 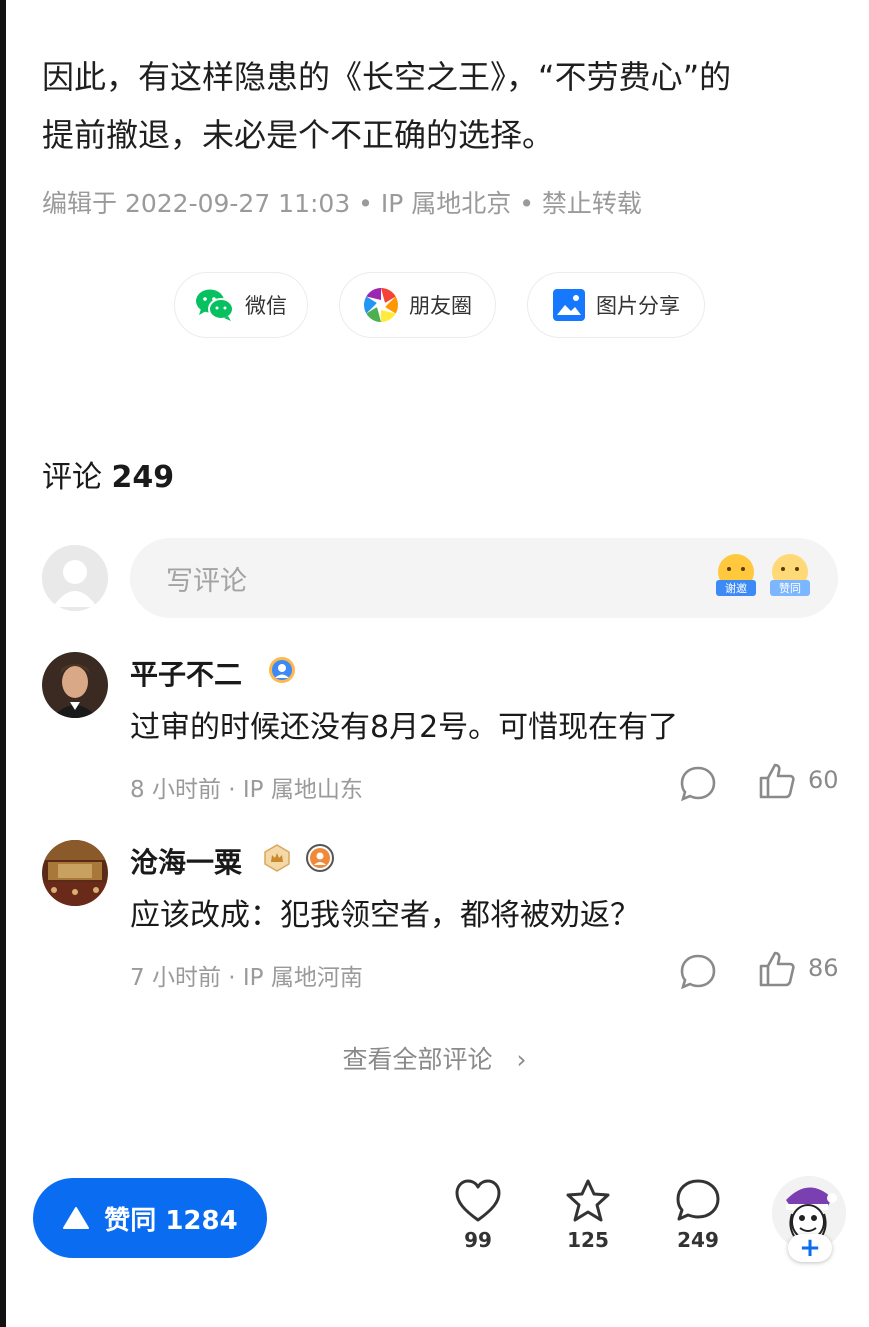 I want to click on favorite-toolbar-button: 125, so click(x=588, y=1215).